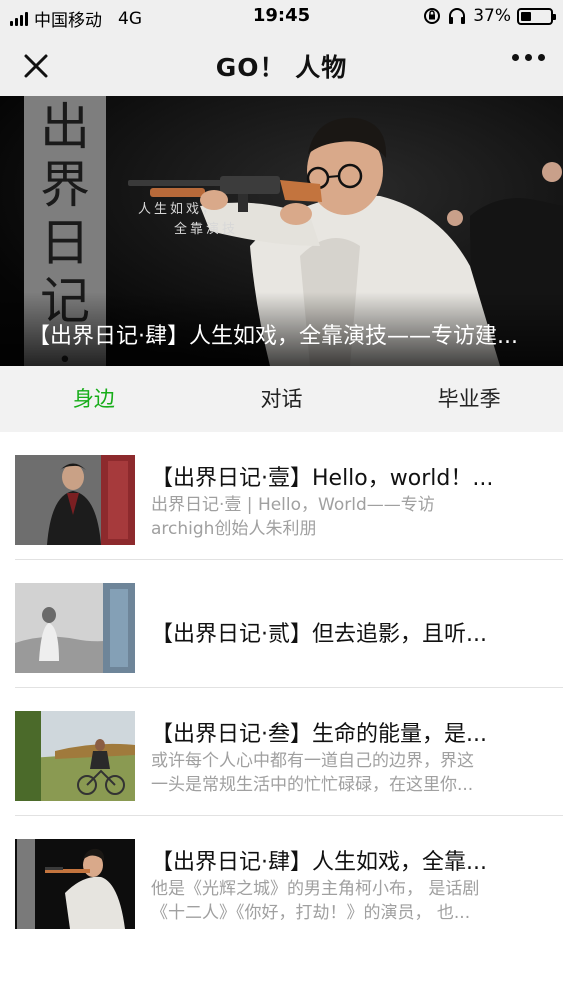 Image resolution: width=563 pixels, height=1002 pixels. What do you see at coordinates (65, 127) in the screenshot?
I see `banner-title-char: 出` at bounding box center [65, 127].